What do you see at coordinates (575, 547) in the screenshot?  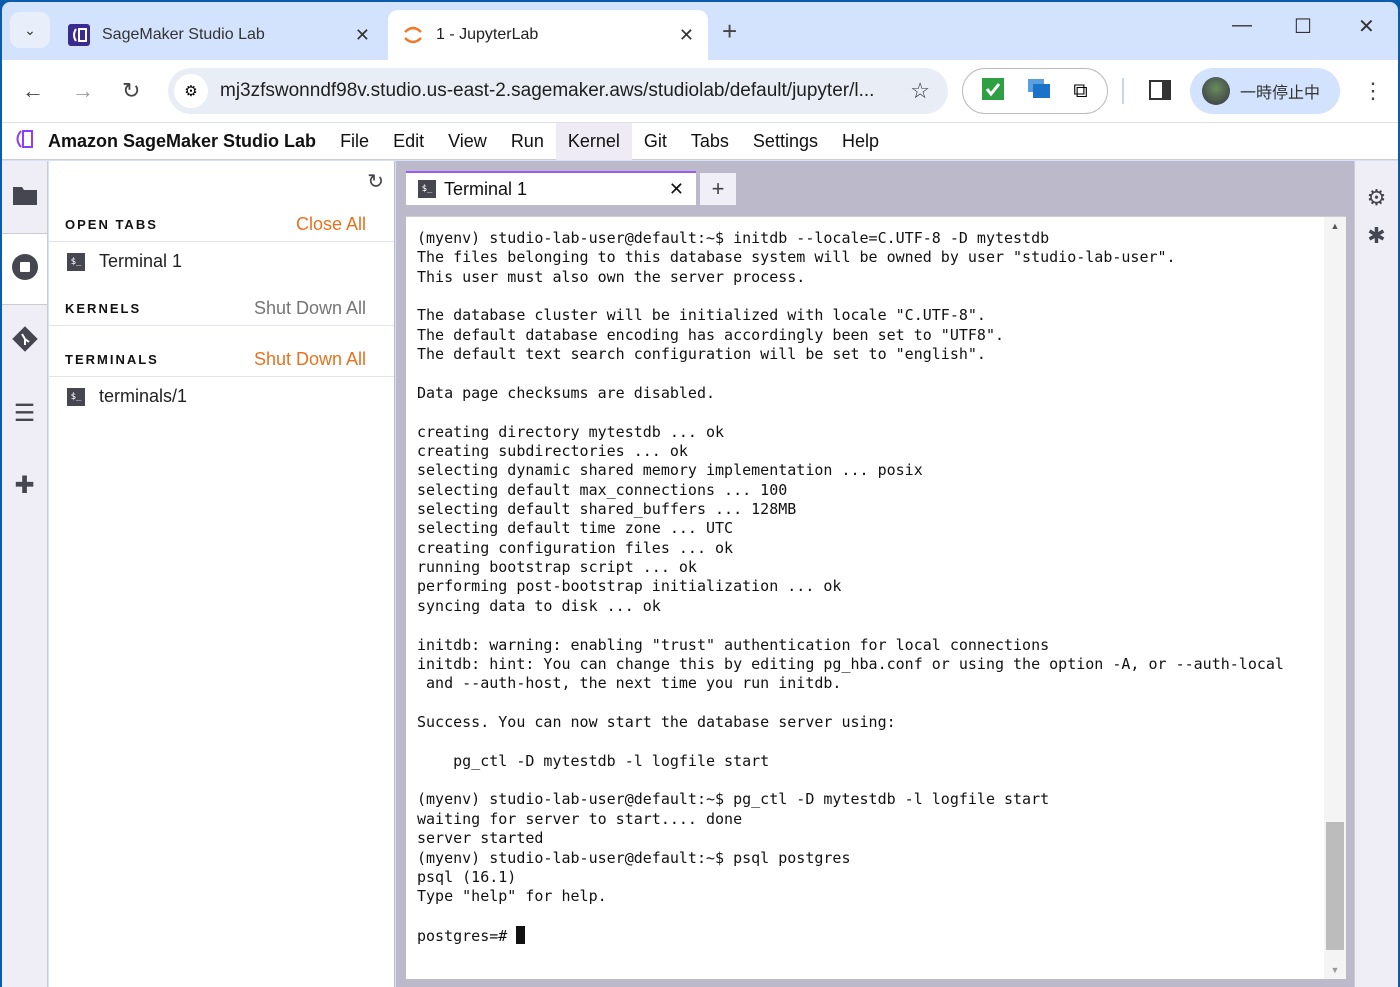 I see `terminal-line: creating configuration files ... ok` at bounding box center [575, 547].